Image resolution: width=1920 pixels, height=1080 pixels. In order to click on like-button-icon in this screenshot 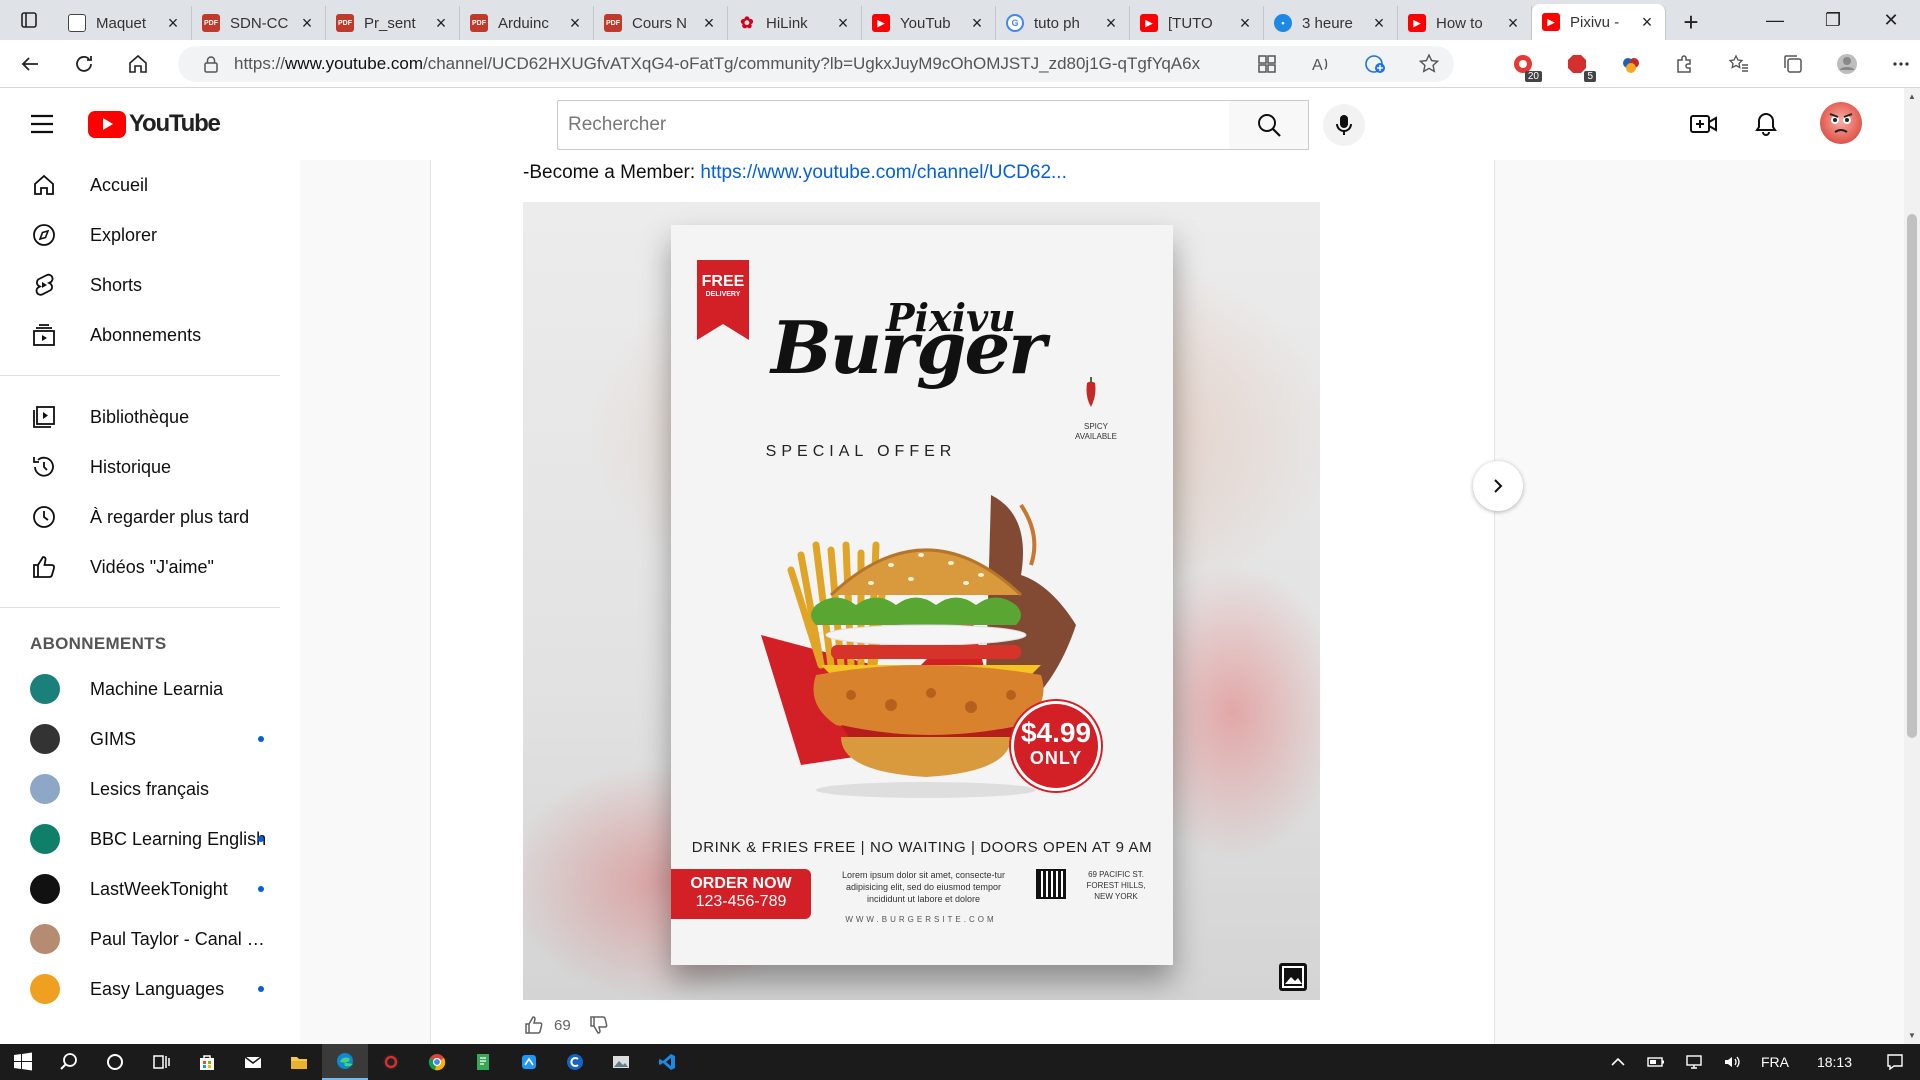, I will do `click(534, 1025)`.